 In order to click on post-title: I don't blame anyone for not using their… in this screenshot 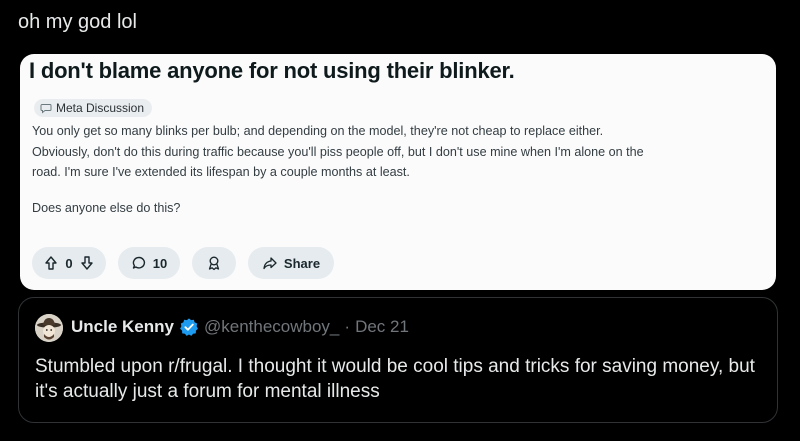, I will do `click(272, 70)`.